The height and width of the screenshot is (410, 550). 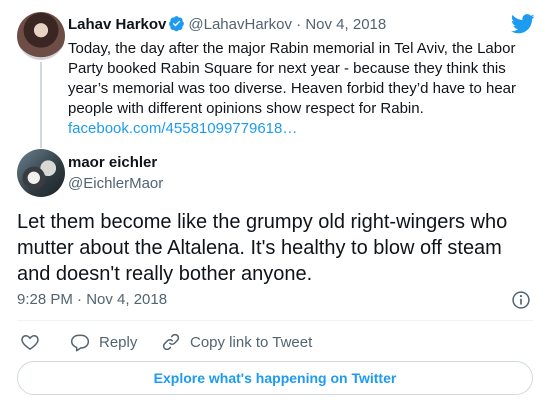 I want to click on reply-author-handle: @EichlerMaor, so click(x=115, y=184).